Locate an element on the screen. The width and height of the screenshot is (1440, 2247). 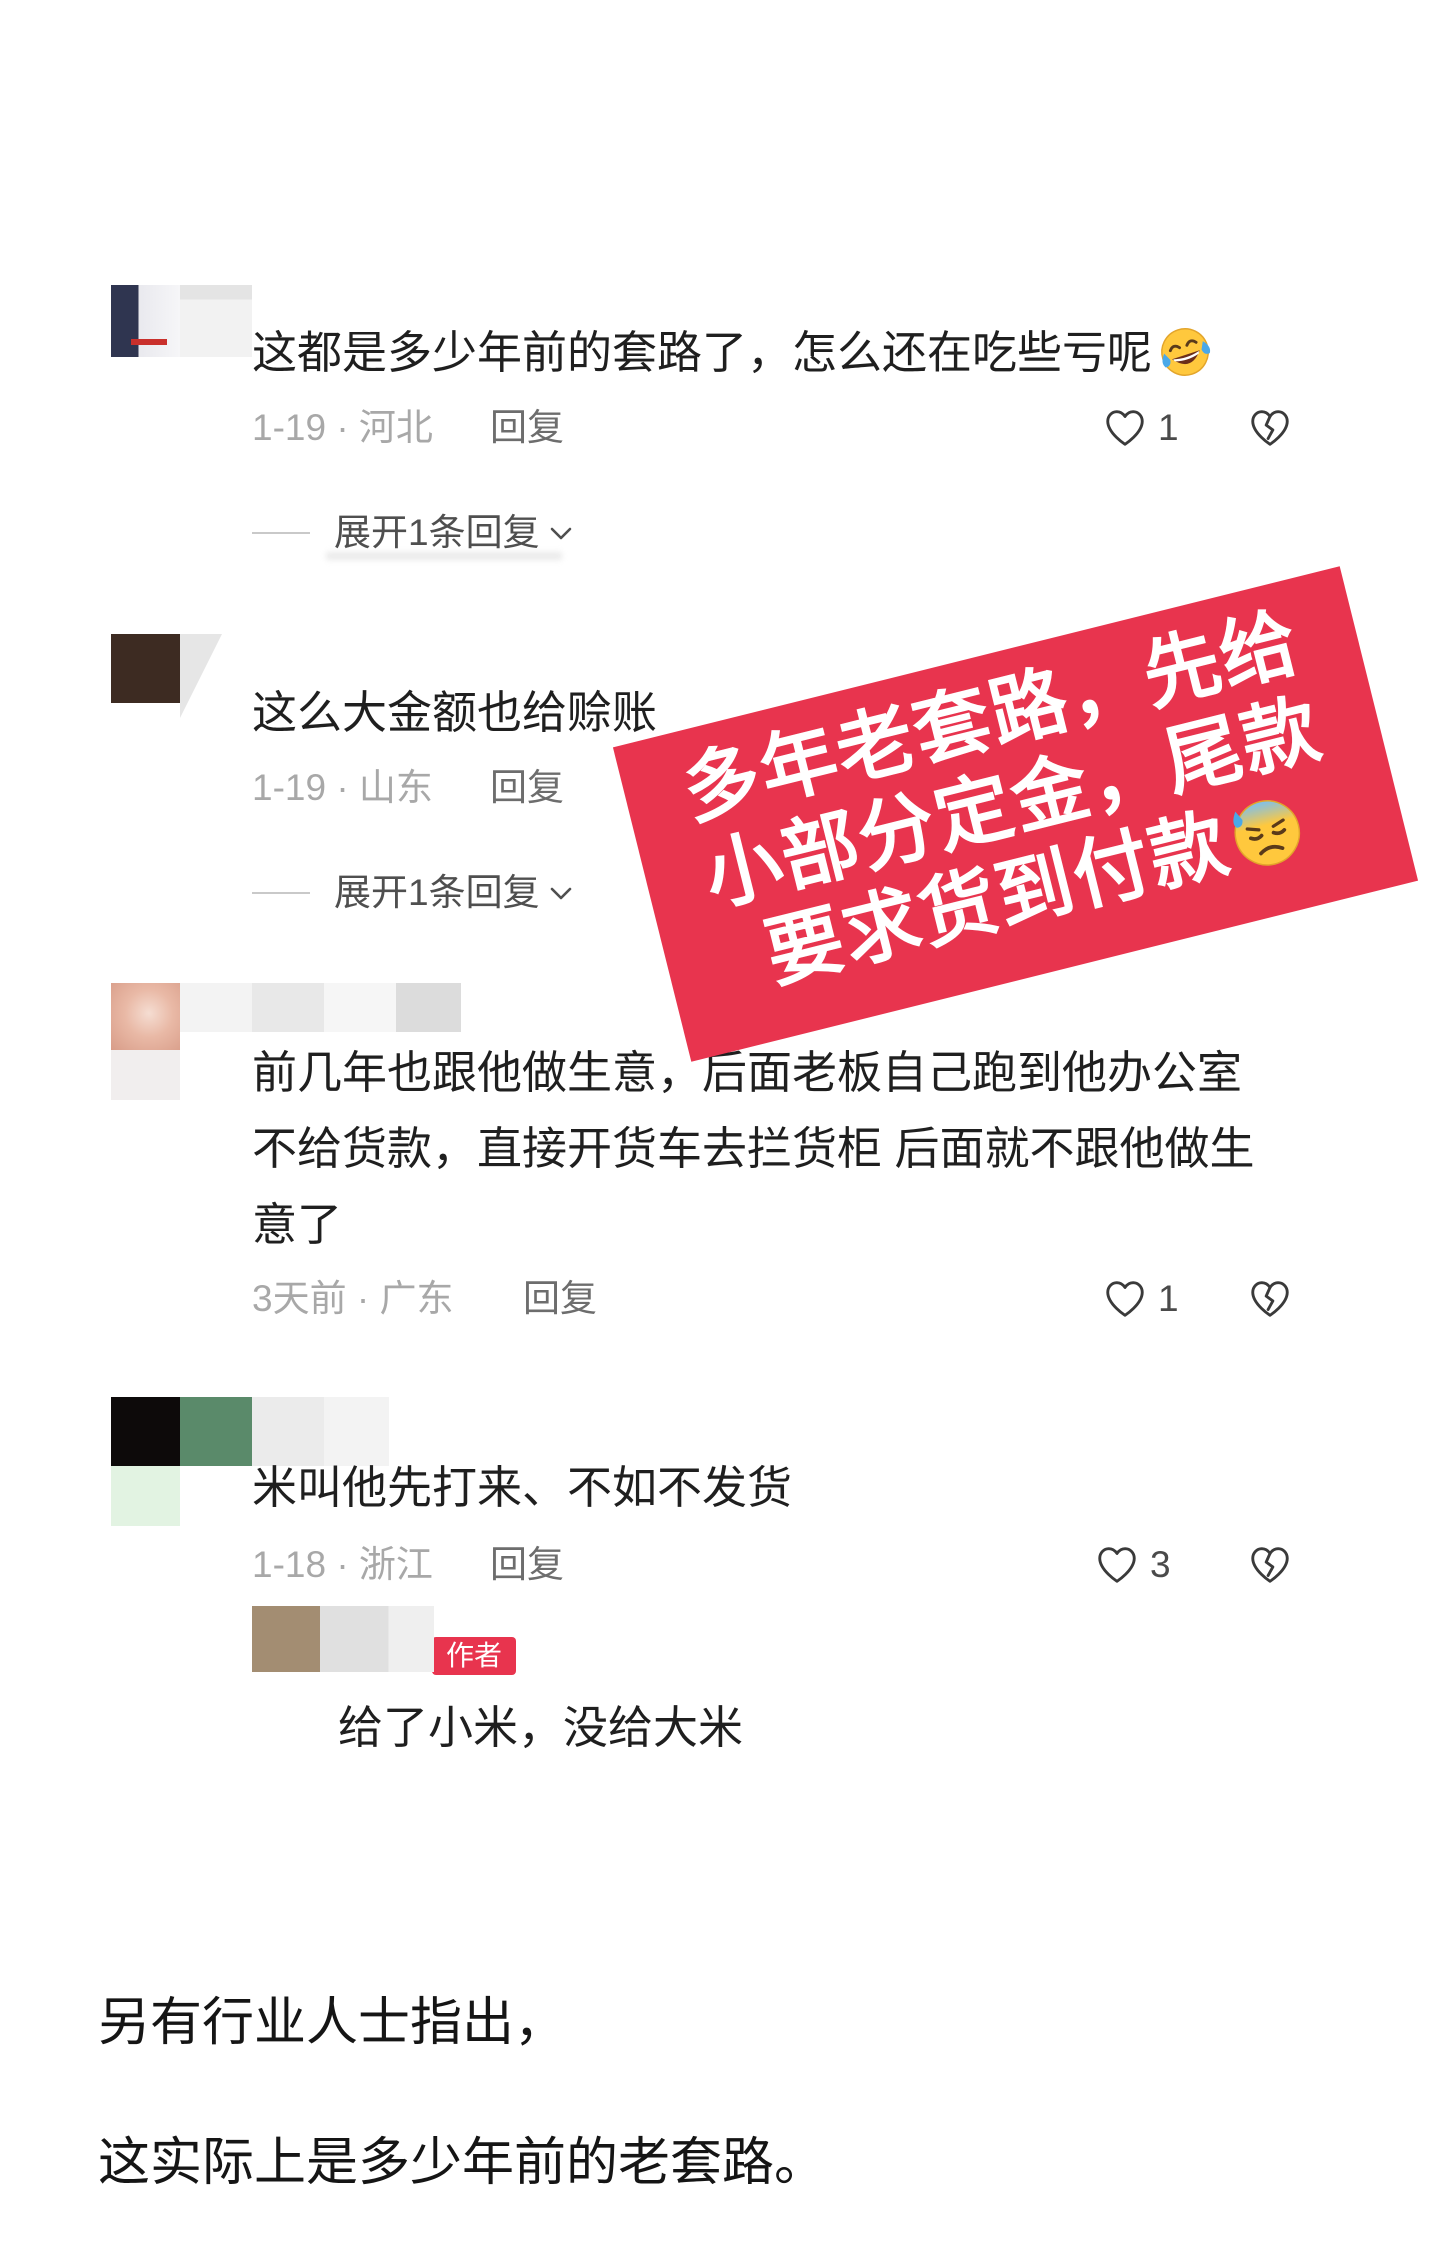
comment-text-content: 这么大金额也给赊账 is located at coordinates (455, 712).